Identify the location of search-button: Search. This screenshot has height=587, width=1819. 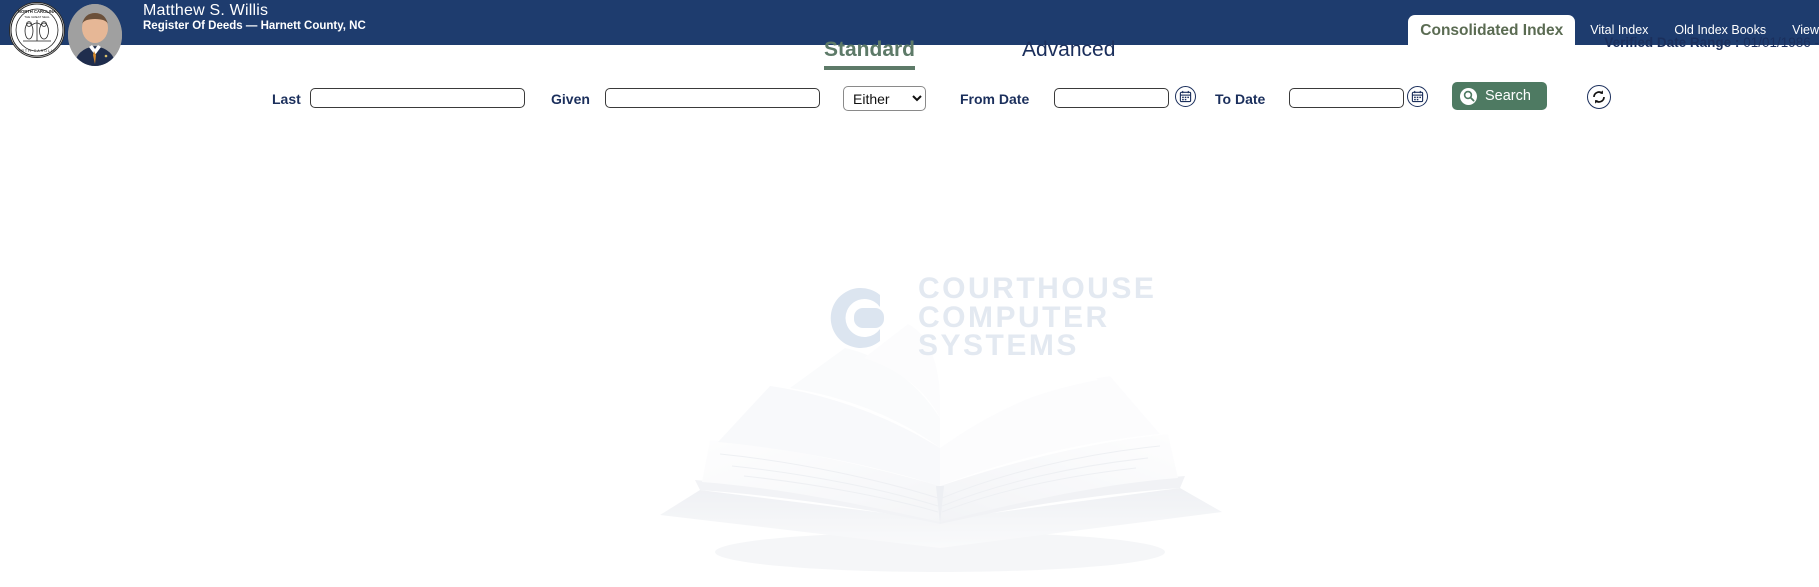
(1499, 96).